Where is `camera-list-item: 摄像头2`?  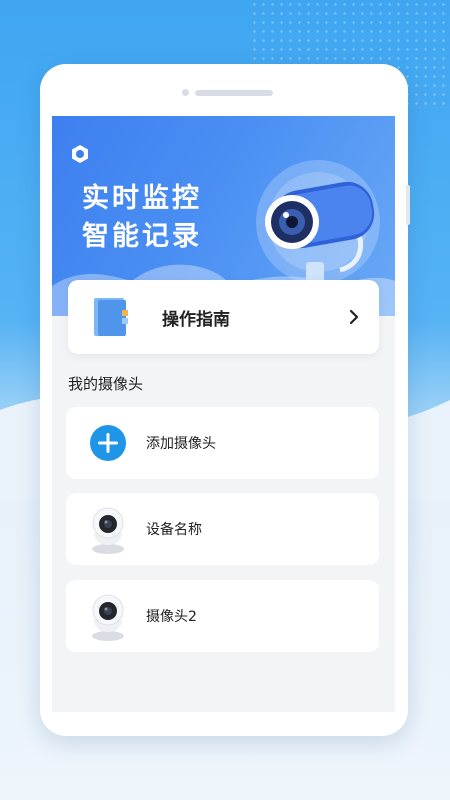 camera-list-item: 摄像头2 is located at coordinates (222, 616).